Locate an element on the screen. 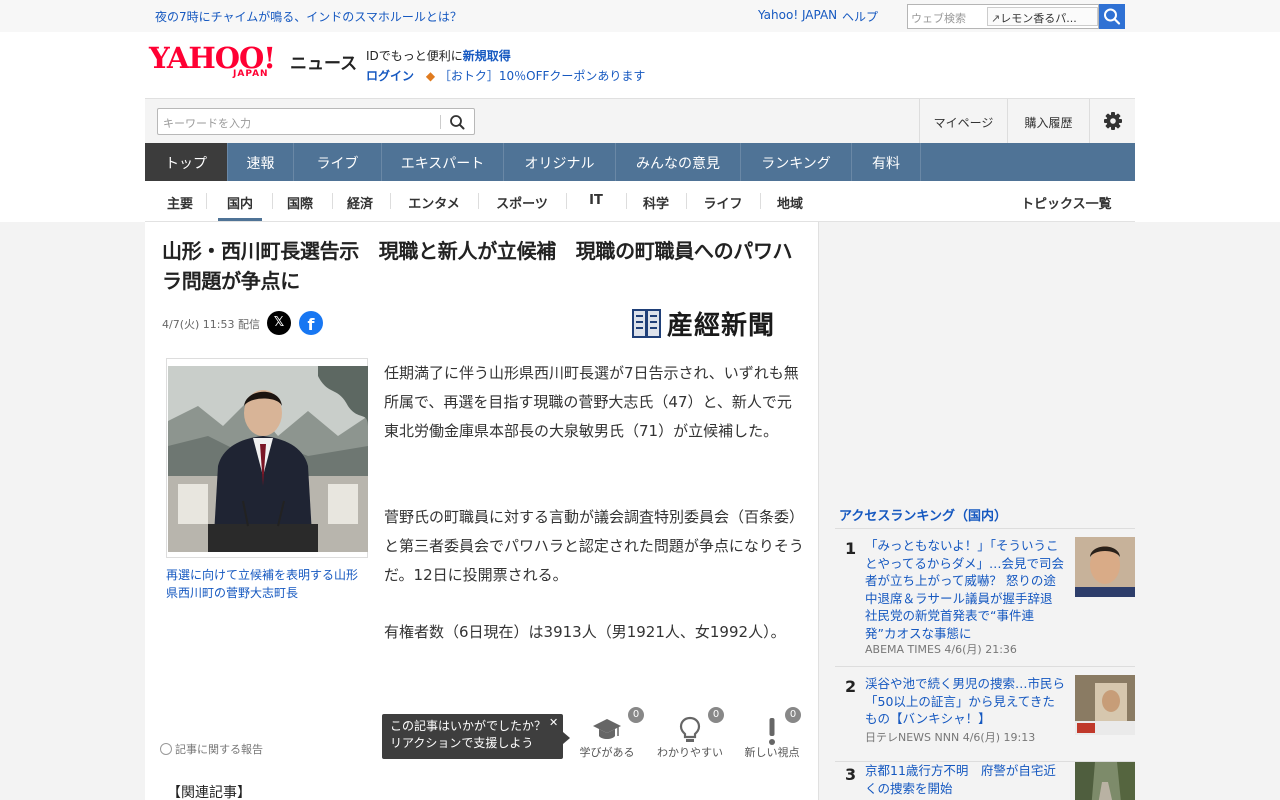  nav-breaking: 速報 is located at coordinates (261, 162).